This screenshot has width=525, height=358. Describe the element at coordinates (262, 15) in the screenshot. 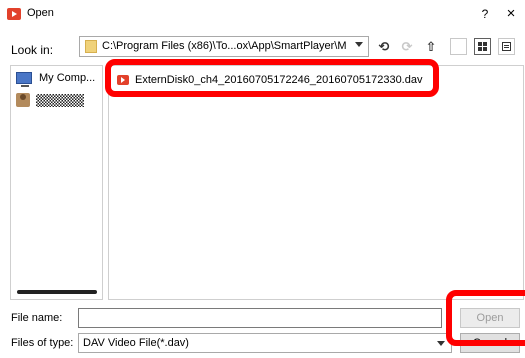

I see `title-bar: Open ? ×` at that location.